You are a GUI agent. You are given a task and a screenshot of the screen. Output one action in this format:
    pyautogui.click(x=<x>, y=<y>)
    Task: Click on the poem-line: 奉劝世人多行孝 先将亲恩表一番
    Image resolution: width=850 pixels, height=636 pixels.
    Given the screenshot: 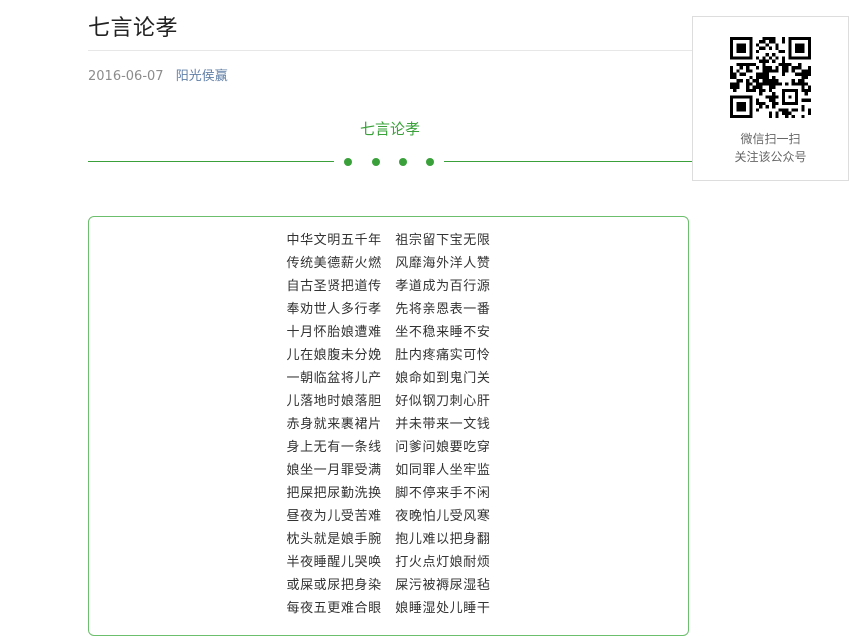 What is the action you would take?
    pyautogui.click(x=388, y=309)
    